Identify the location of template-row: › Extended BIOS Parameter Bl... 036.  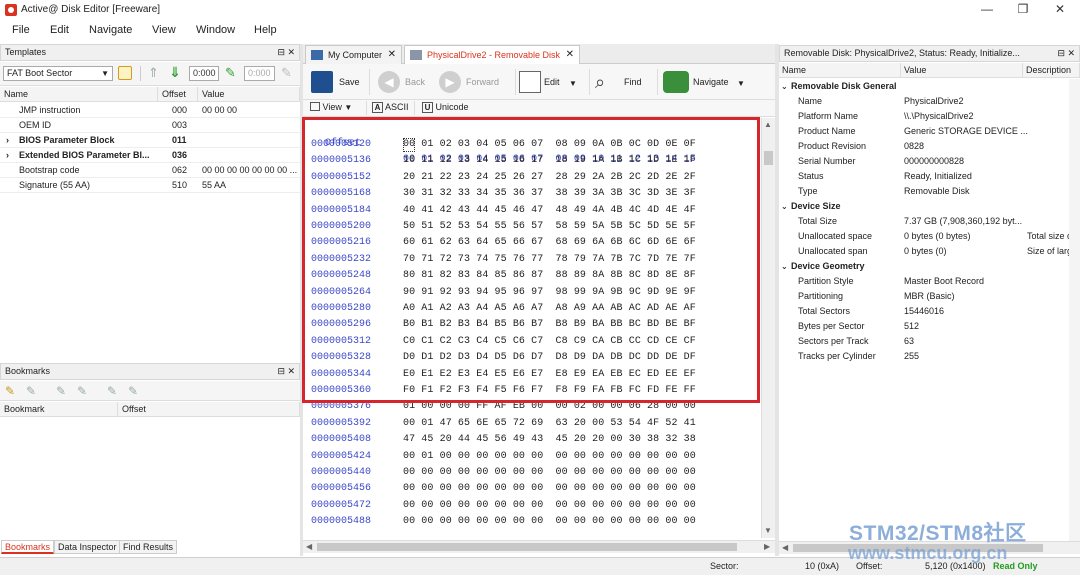
(150, 155).